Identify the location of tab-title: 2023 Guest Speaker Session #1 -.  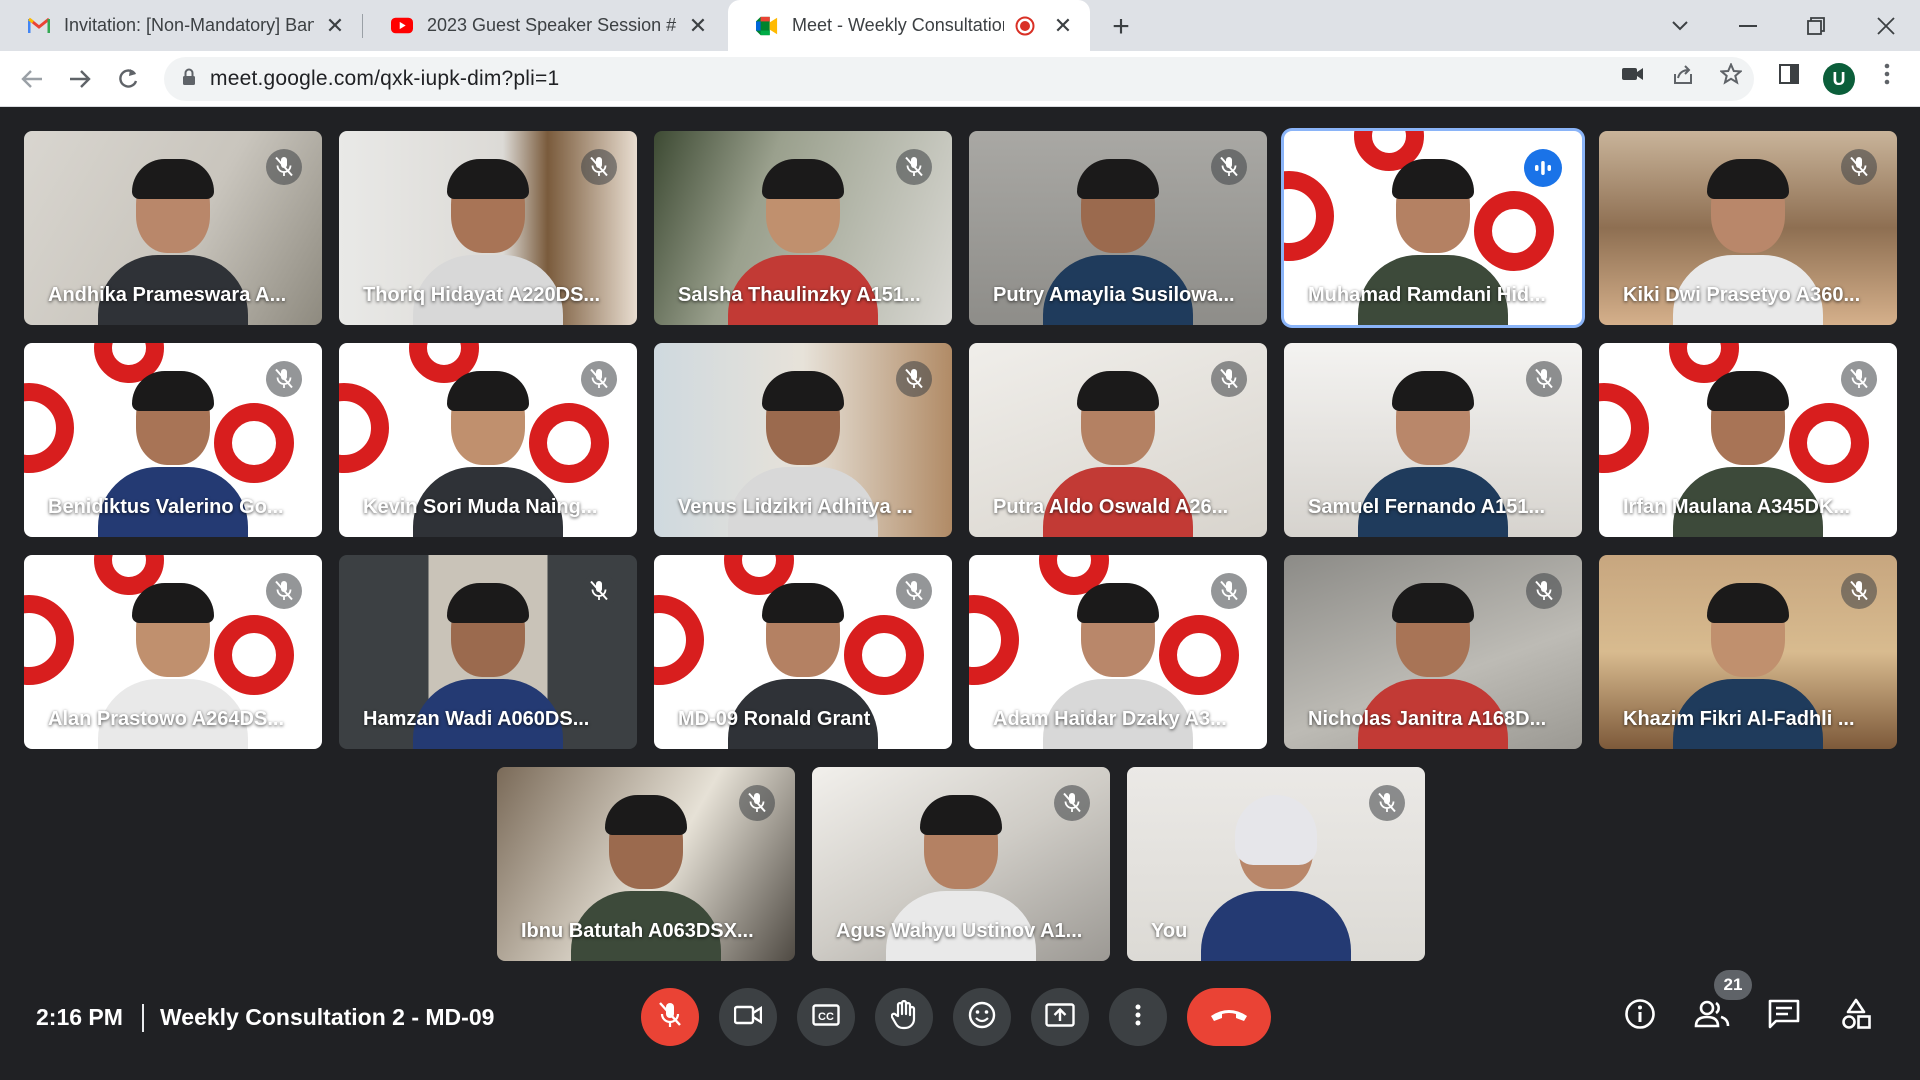
(552, 25).